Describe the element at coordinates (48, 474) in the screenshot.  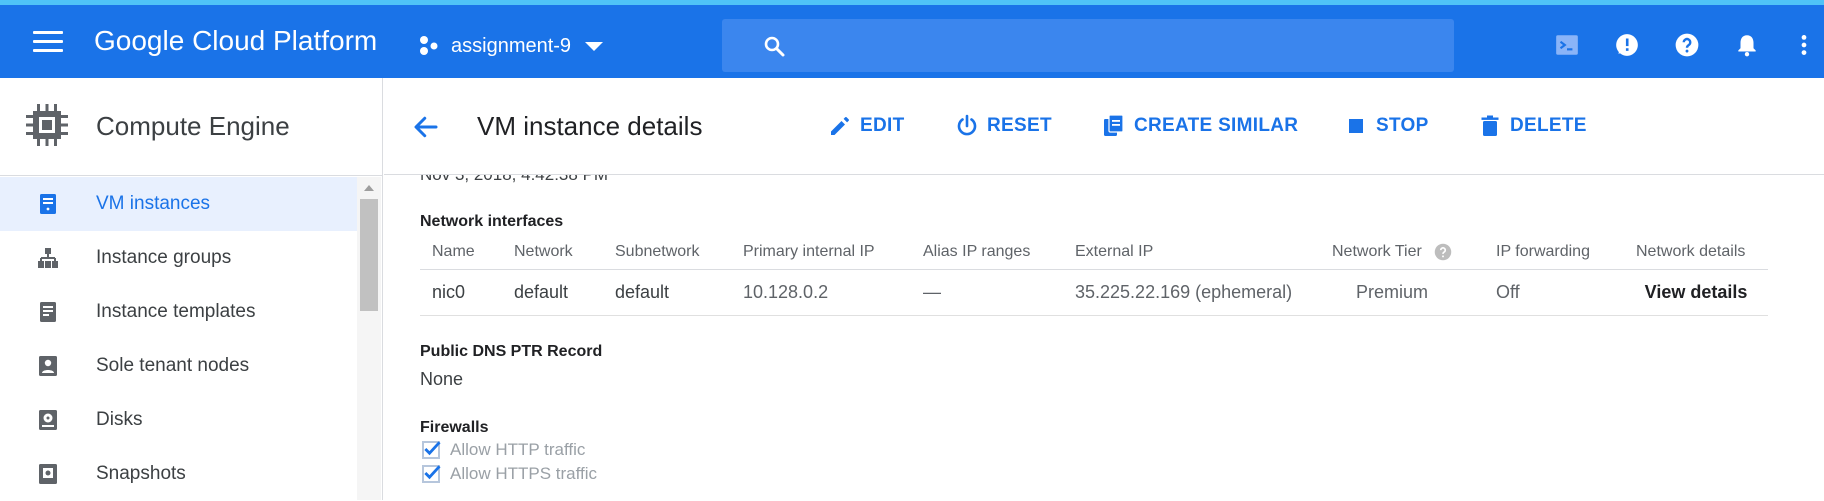
I see `snapshots-icon` at that location.